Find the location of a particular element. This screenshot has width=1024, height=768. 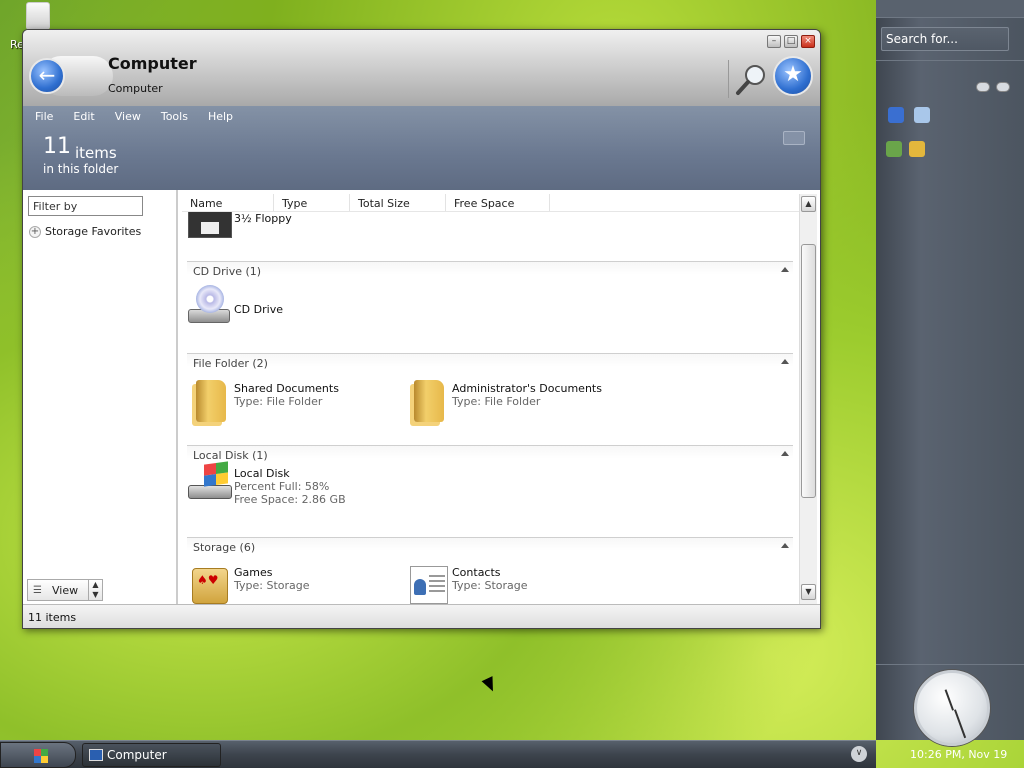

item-name: Local Disk is located at coordinates (262, 473).